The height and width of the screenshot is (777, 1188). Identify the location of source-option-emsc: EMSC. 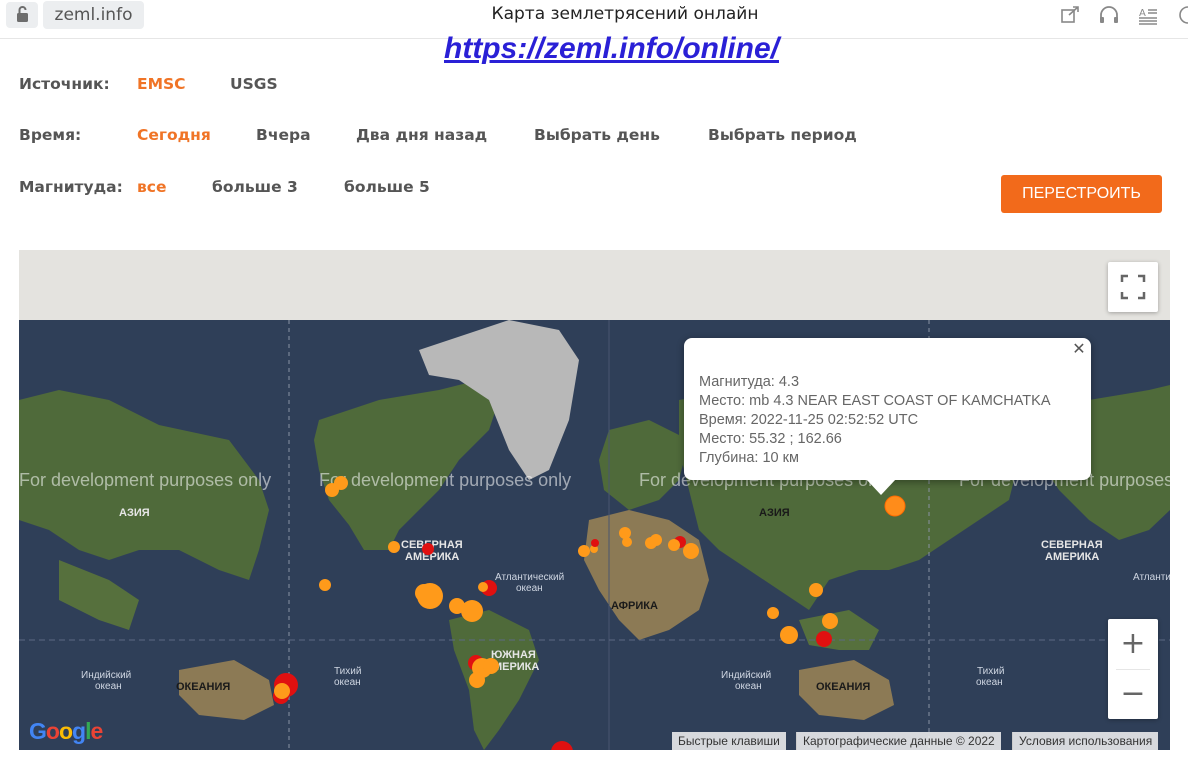
(161, 84).